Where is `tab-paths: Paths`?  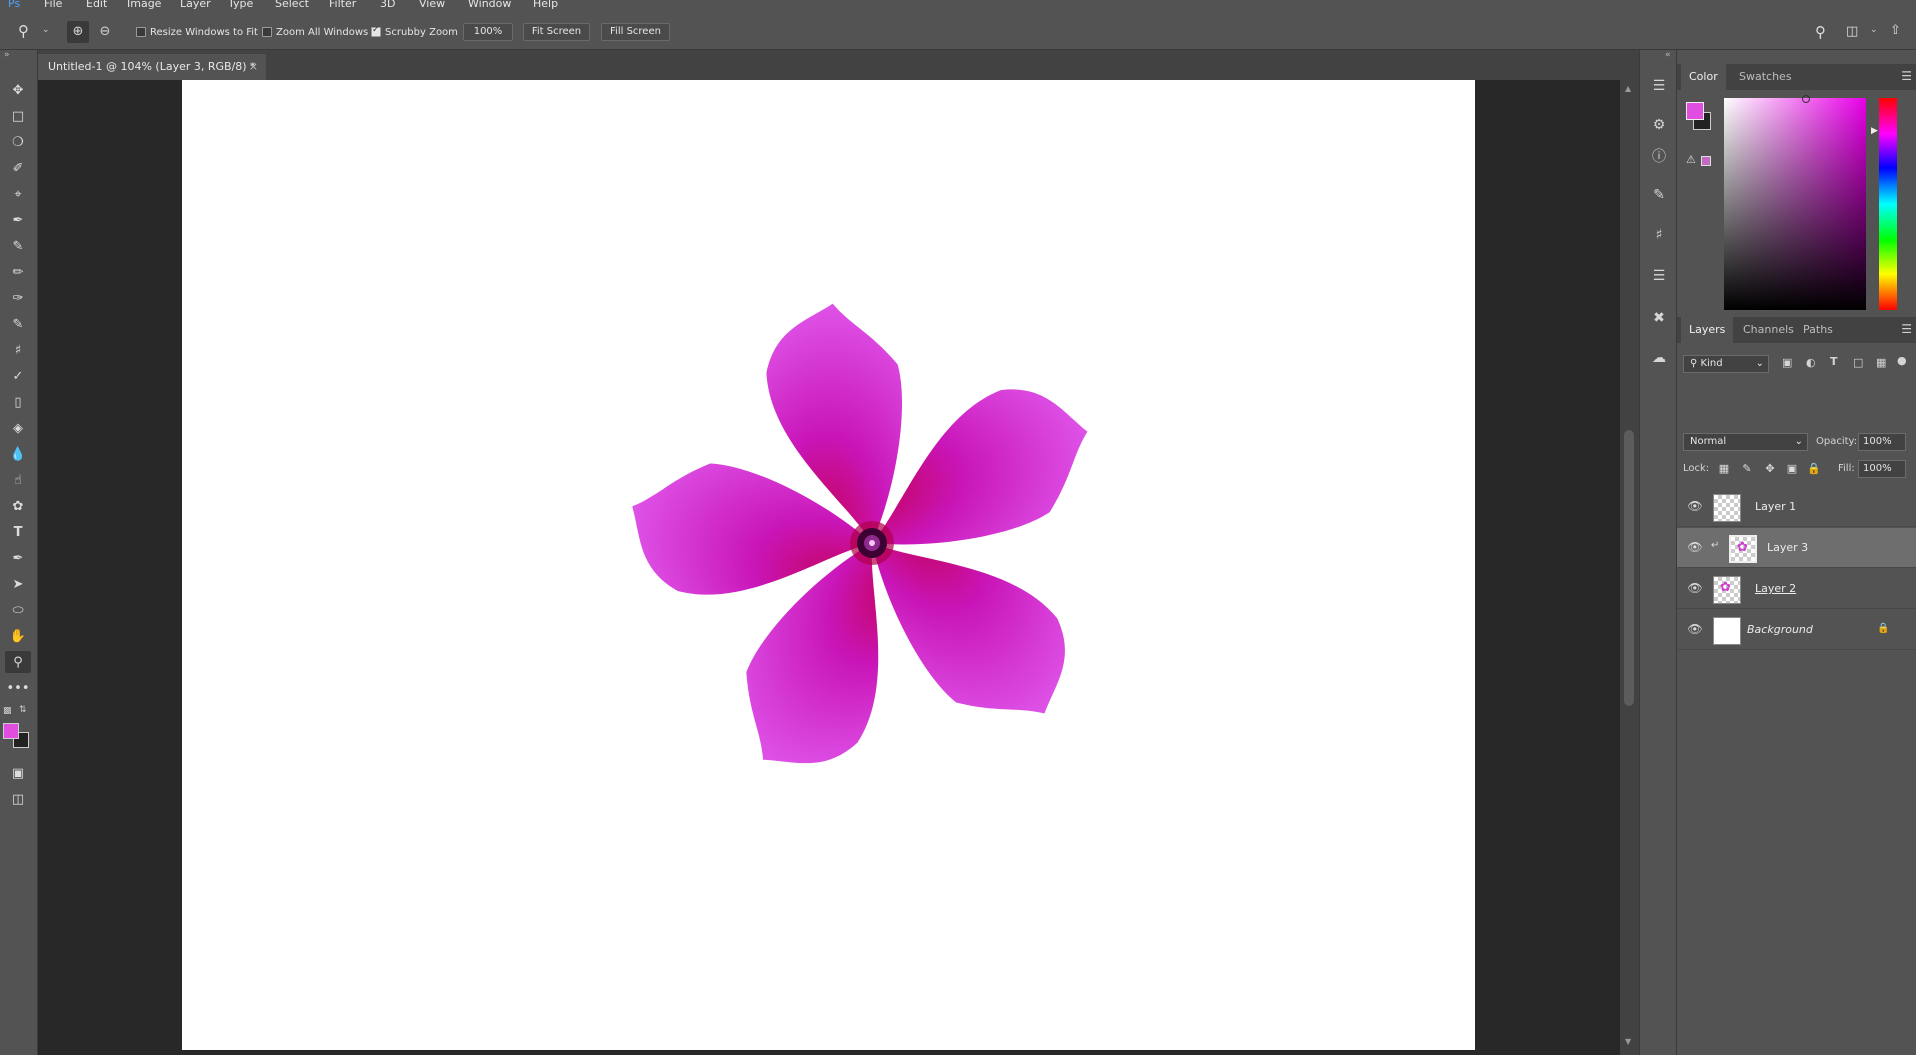 tab-paths: Paths is located at coordinates (1818, 330).